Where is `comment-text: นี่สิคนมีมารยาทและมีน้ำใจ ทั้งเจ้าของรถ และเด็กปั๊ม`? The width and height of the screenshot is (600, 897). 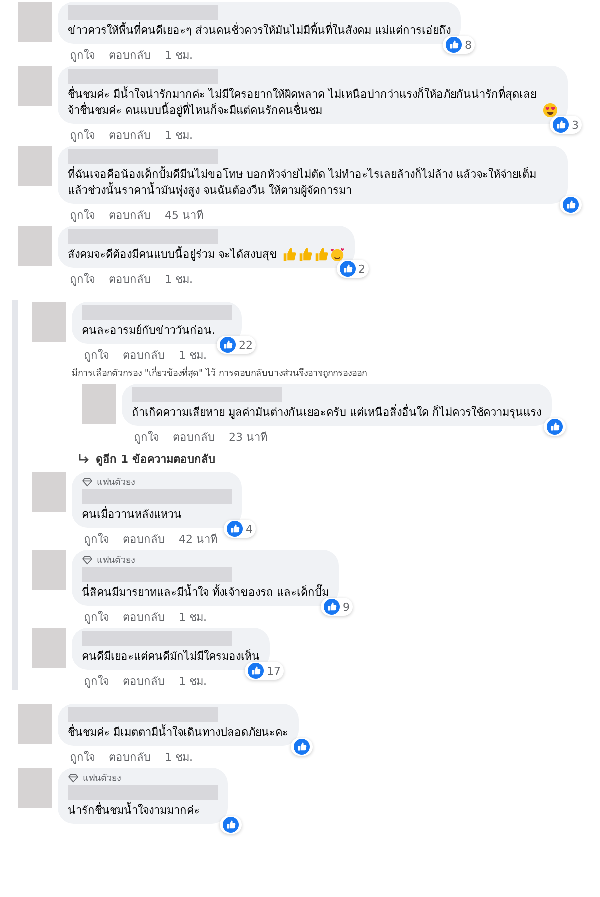 comment-text: นี่สิคนมีมารยาทและมีน้ำใจ ทั้งเจ้าของรถ และเด็กปั๊ม is located at coordinates (205, 593).